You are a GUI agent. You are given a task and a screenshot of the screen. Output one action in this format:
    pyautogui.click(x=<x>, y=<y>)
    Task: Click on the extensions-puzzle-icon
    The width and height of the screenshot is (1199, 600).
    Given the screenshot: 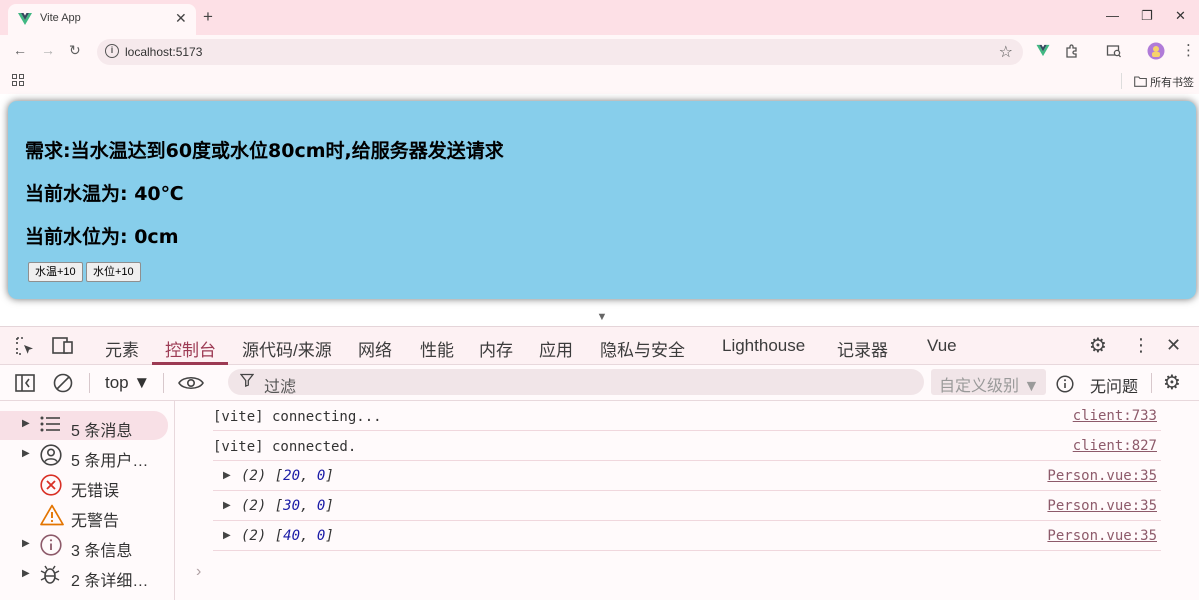 What is the action you would take?
    pyautogui.click(x=1072, y=51)
    